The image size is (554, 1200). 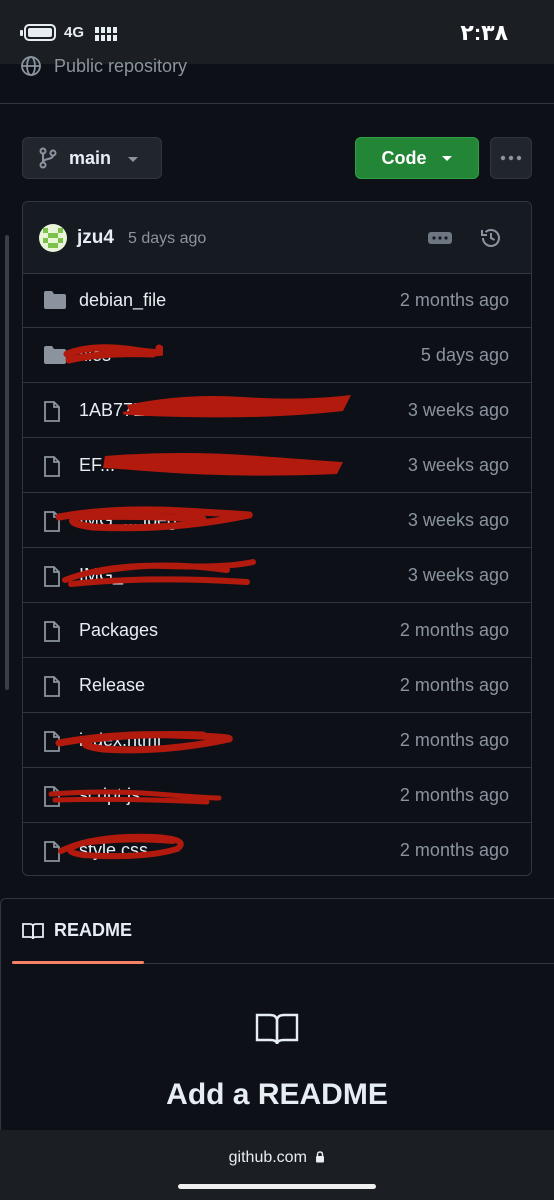 What do you see at coordinates (277, 849) in the screenshot?
I see `file-row: style.css 2 months ago` at bounding box center [277, 849].